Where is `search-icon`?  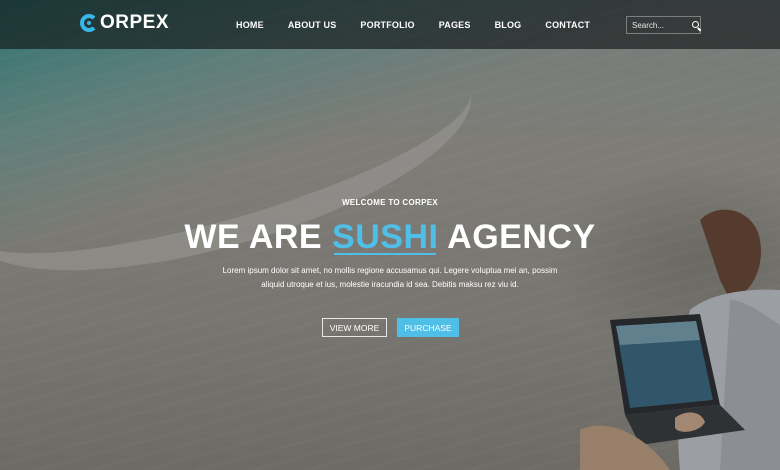 search-icon is located at coordinates (695, 25).